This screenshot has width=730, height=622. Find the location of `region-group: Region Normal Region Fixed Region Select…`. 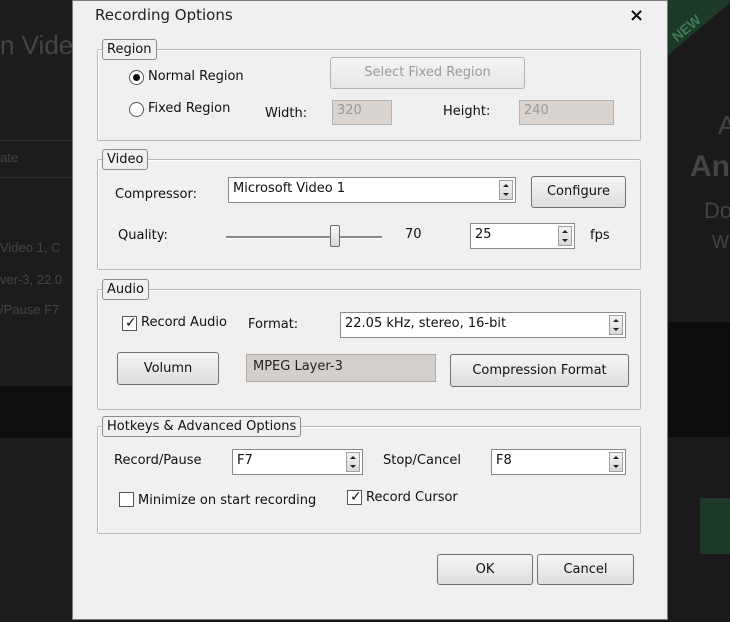

region-group: Region Normal Region Fixed Region Select… is located at coordinates (369, 90).